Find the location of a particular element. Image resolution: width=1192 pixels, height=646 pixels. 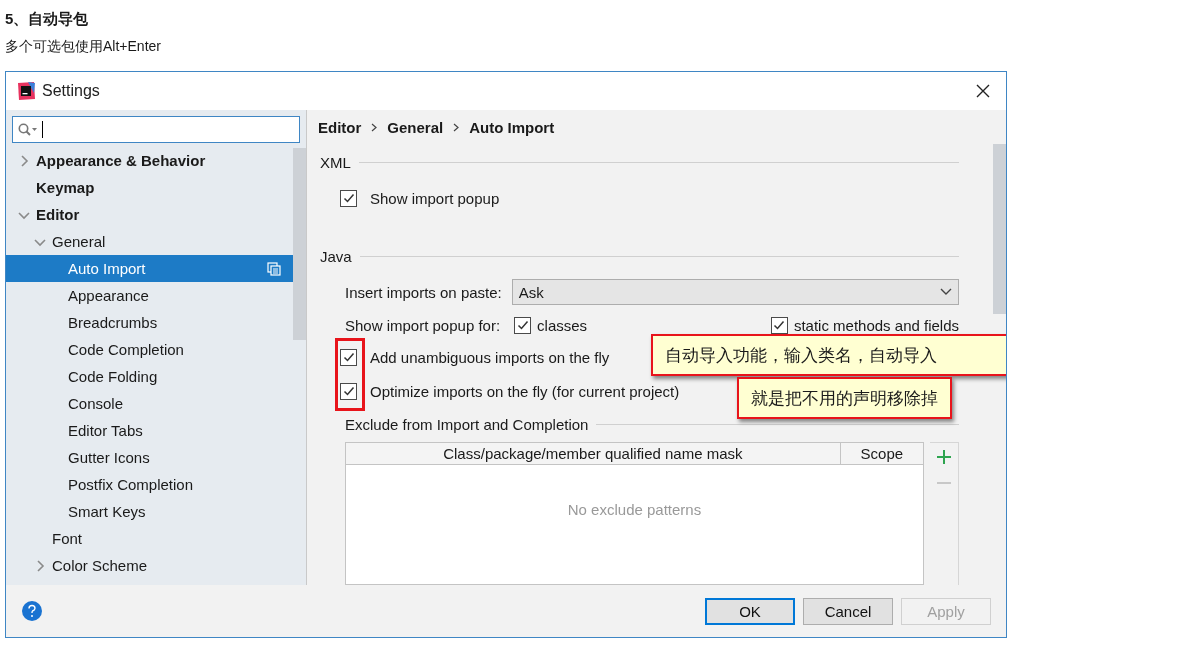

close-icon is located at coordinates (983, 91).